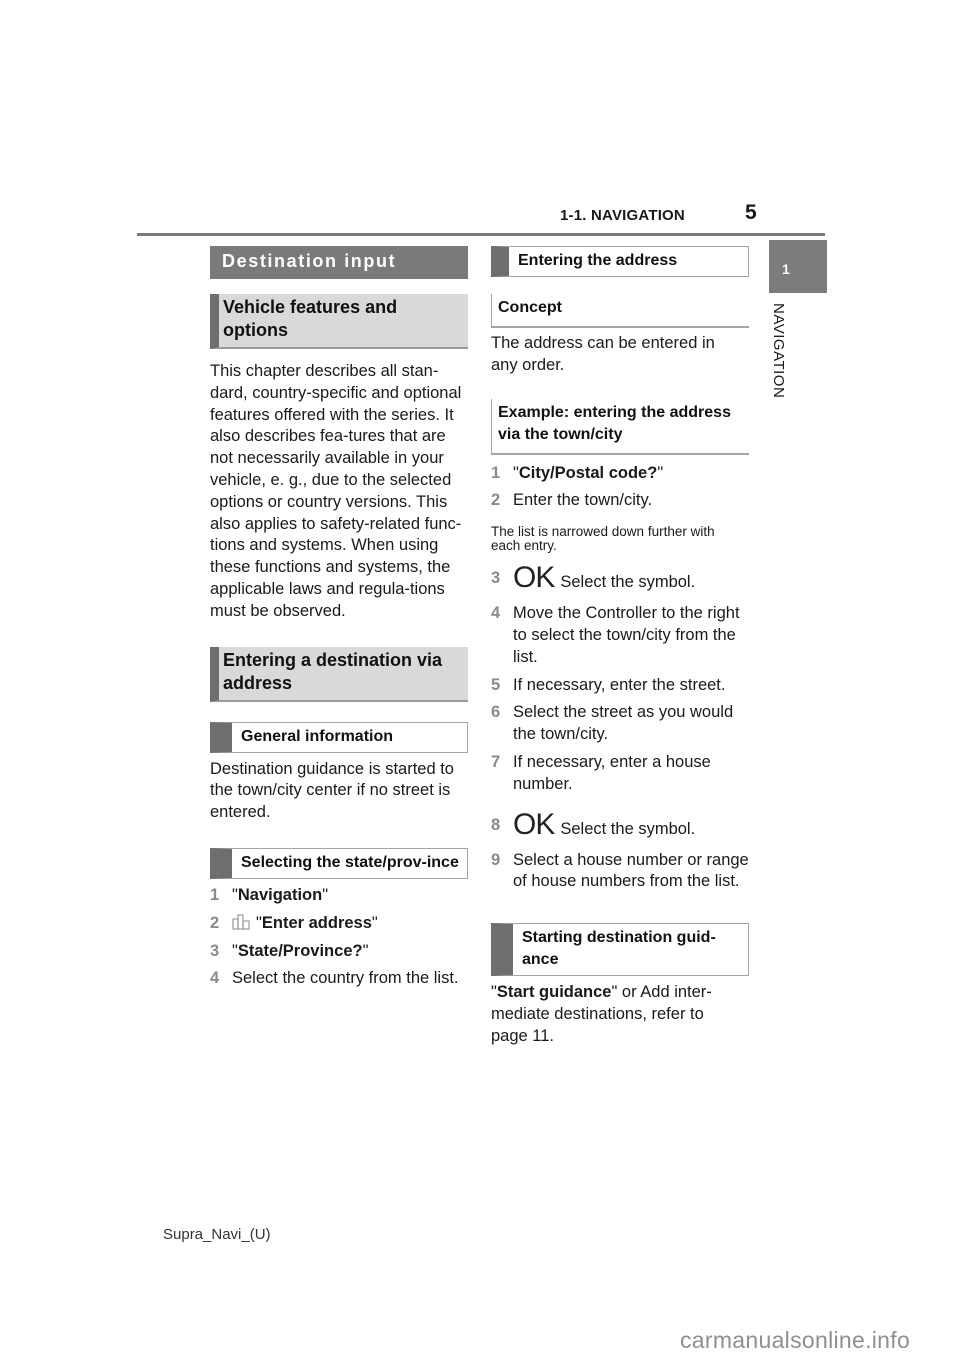 Image resolution: width=960 pixels, height=1358 pixels. Describe the element at coordinates (798, 266) in the screenshot. I see `chapter-tab: 1` at that location.